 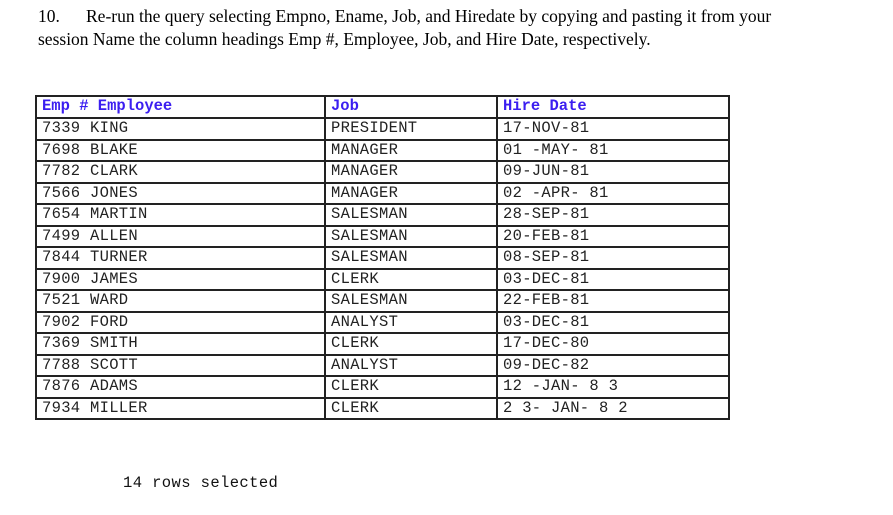 I want to click on table-row: 7369 SMITH CLERK 17-DEC-80, so click(x=382, y=344).